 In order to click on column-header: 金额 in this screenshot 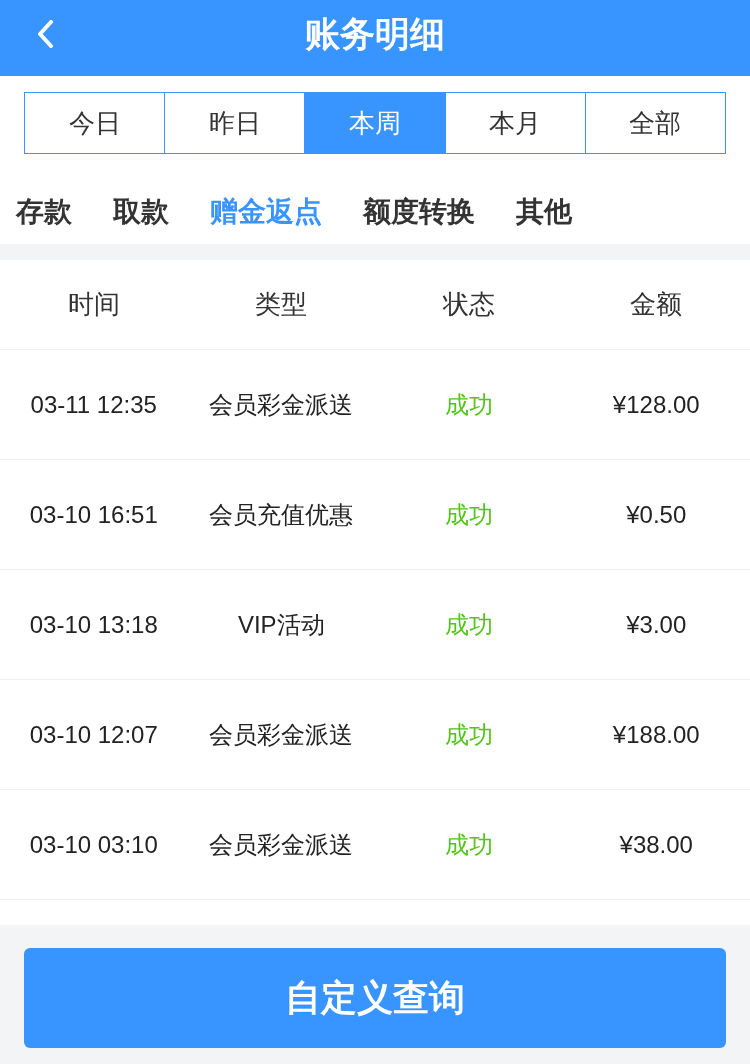, I will do `click(656, 304)`.